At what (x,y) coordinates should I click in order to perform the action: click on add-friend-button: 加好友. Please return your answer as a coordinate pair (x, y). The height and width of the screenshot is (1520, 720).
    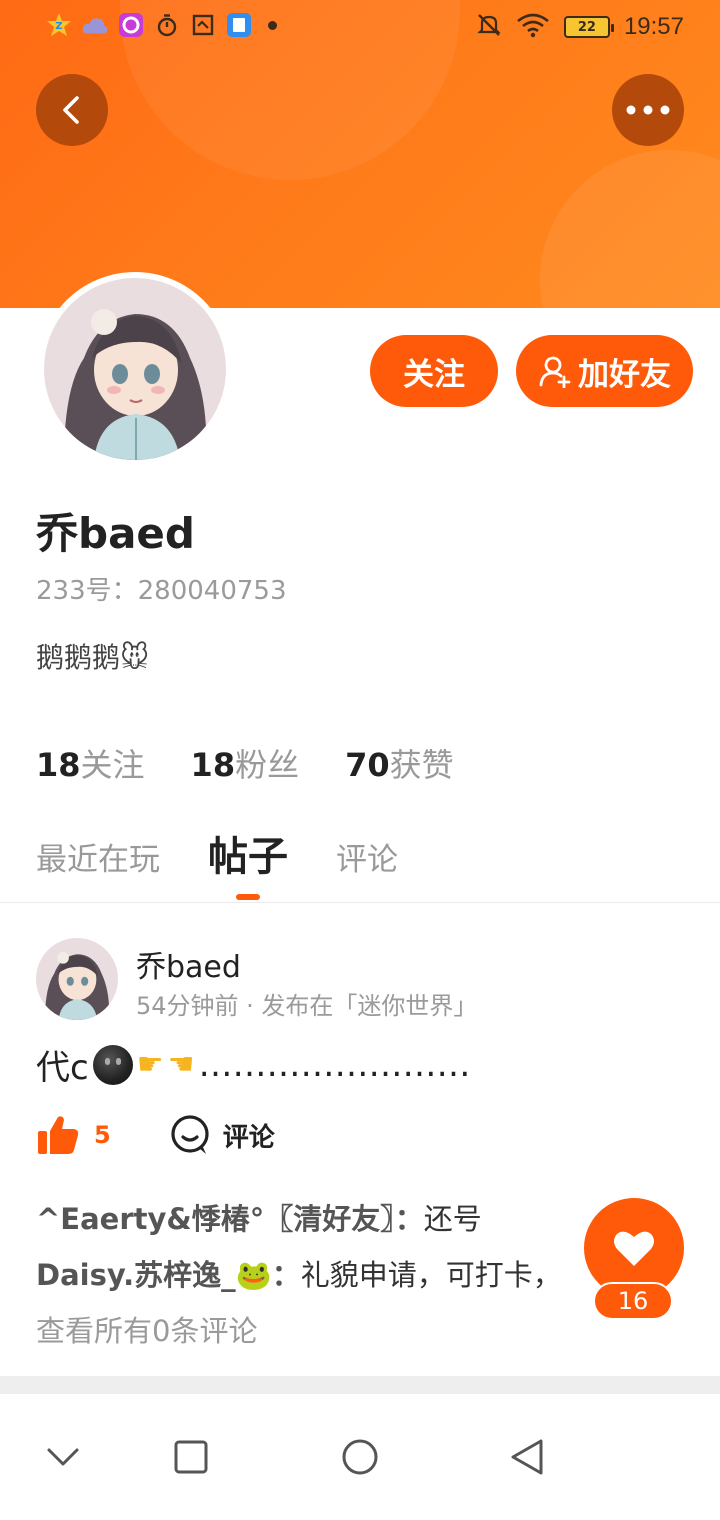
    Looking at the image, I should click on (604, 371).